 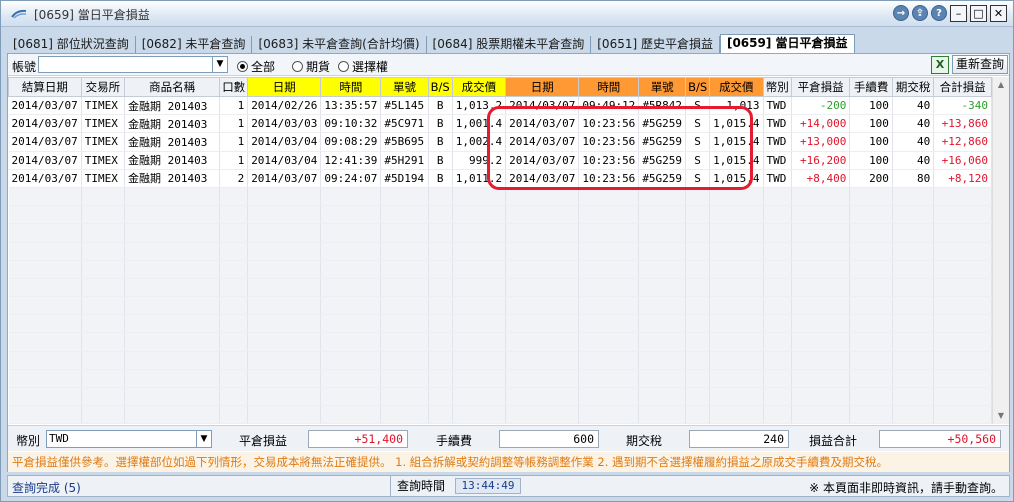 I want to click on tab-0659: [0659] 當日平倉損益, so click(x=787, y=43).